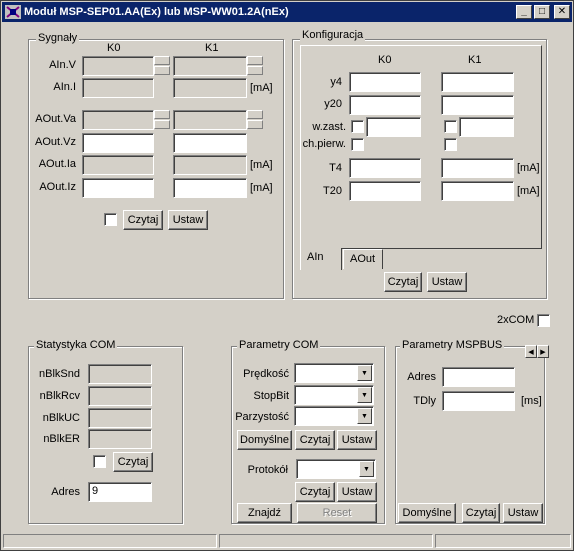  I want to click on sygnaly-row-label: AOut.Vz, so click(55, 142).